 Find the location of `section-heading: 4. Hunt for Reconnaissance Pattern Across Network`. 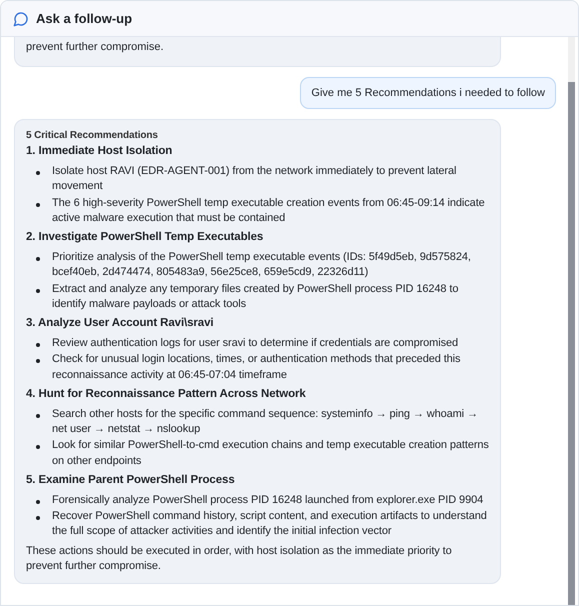

section-heading: 4. Hunt for Reconnaissance Pattern Across Network is located at coordinates (166, 394).